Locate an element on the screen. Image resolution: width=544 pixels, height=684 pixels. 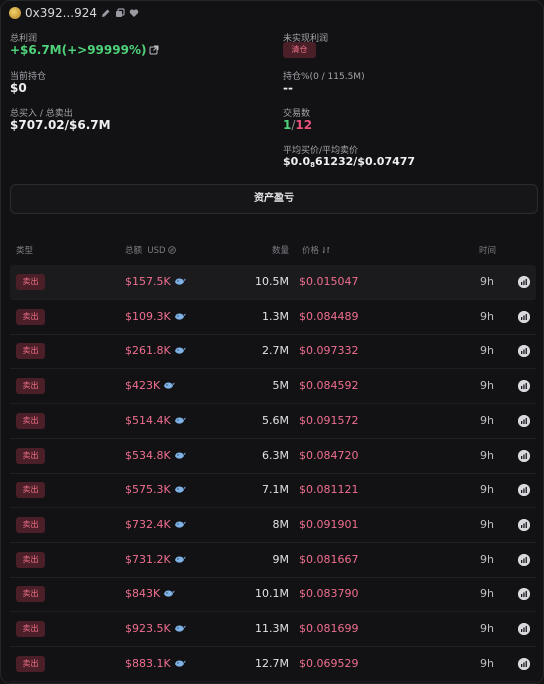
table-row: 卖出 $261.8K 2.7M $0.097332 9h is located at coordinates (273, 352).